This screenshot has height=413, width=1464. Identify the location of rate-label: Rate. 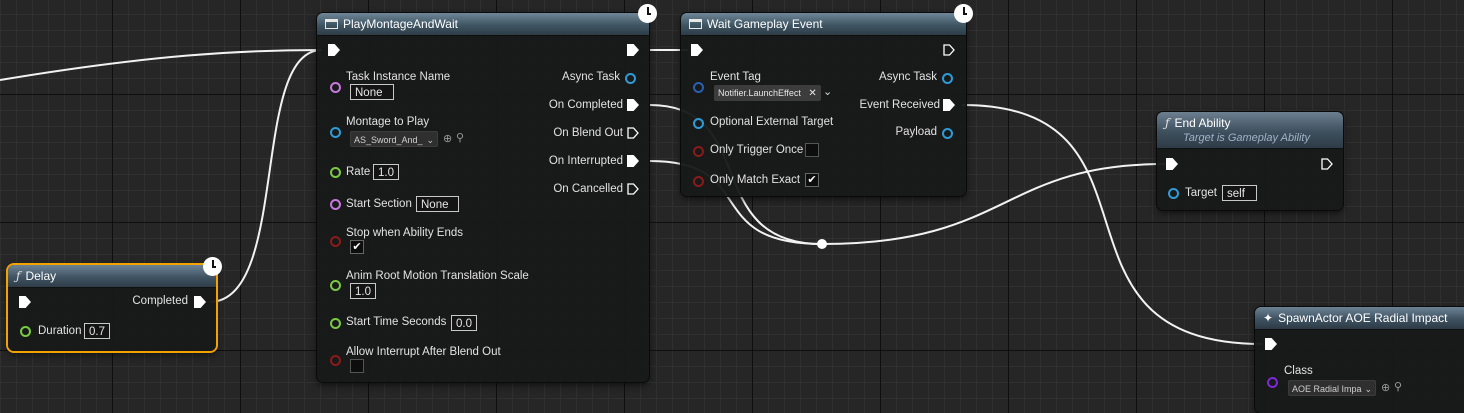
(358, 172).